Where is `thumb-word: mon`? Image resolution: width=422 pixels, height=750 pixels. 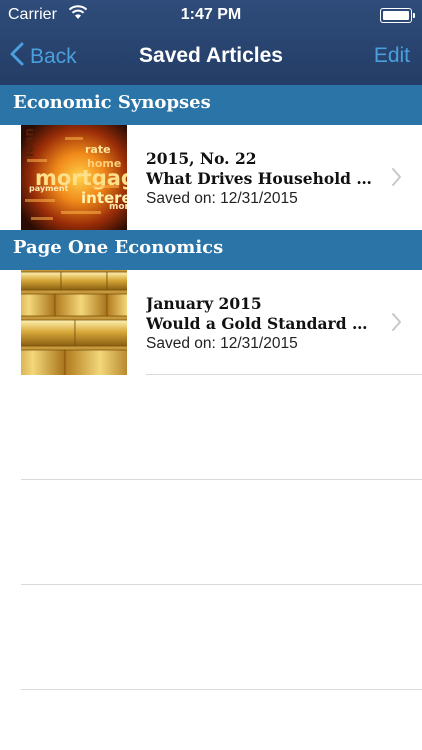
thumb-word: mon is located at coordinates (118, 207).